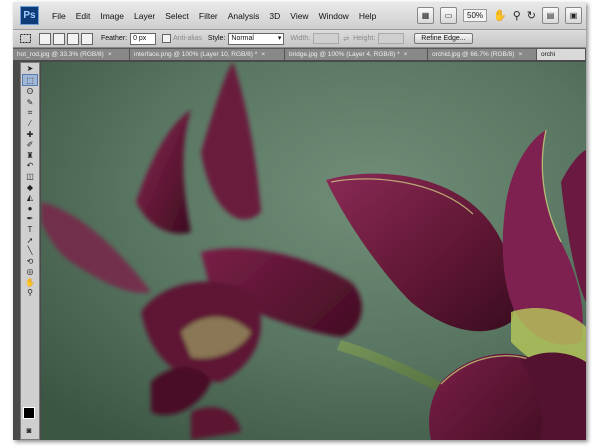 The height and width of the screenshot is (448, 600). I want to click on menu-3d: 3D, so click(274, 16).